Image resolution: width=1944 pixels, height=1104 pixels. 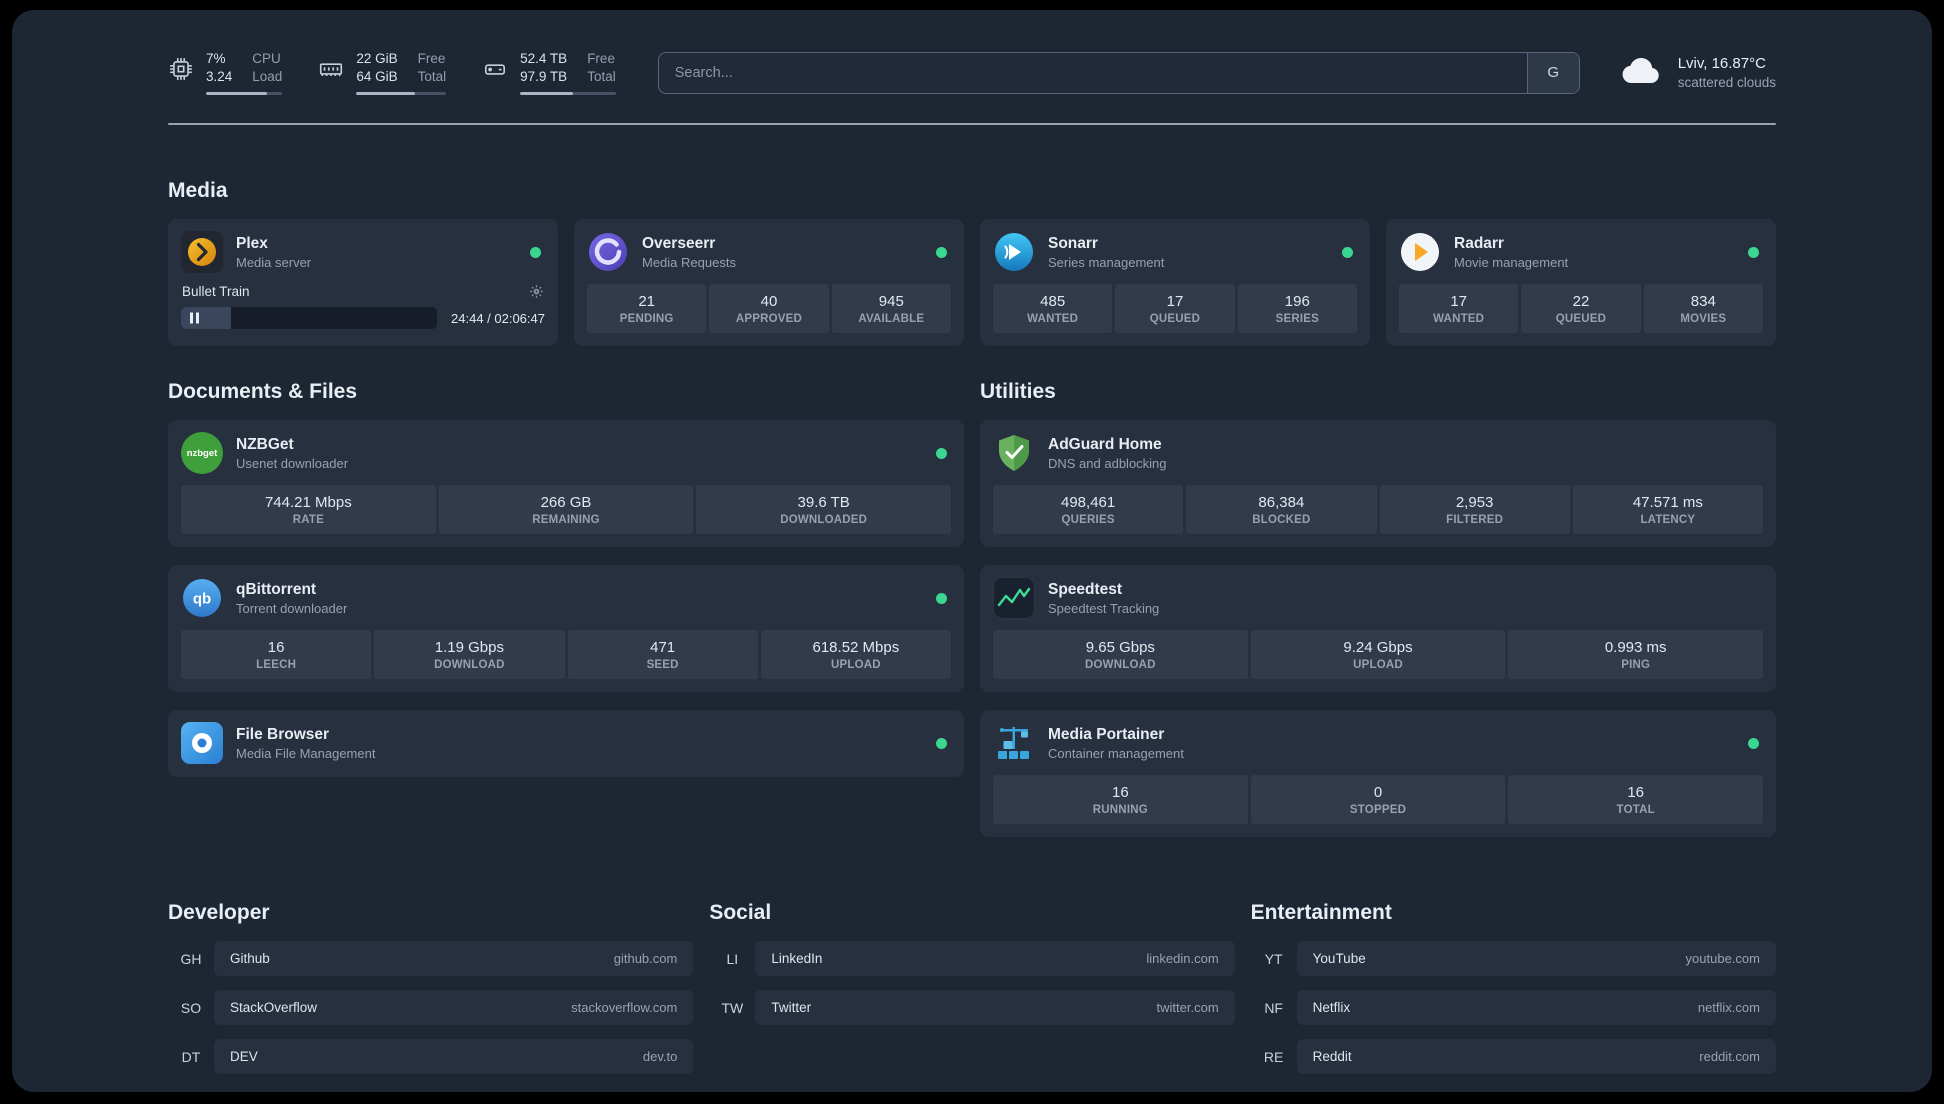 I want to click on stat-tile: 485 WANTED, so click(x=1053, y=308).